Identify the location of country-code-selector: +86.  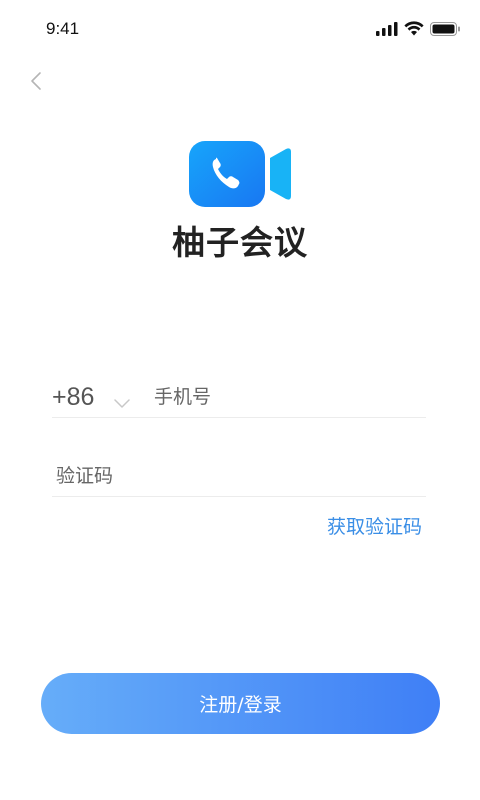
(73, 397).